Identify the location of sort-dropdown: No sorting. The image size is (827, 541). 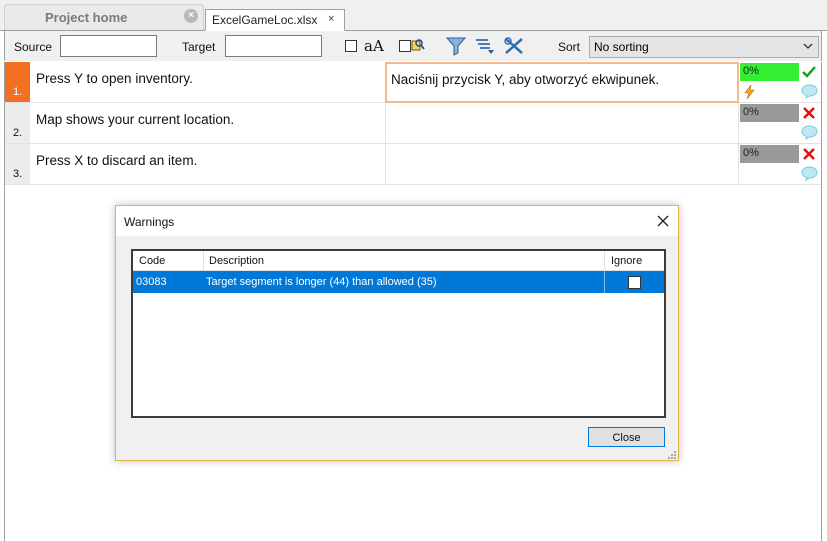
(704, 47).